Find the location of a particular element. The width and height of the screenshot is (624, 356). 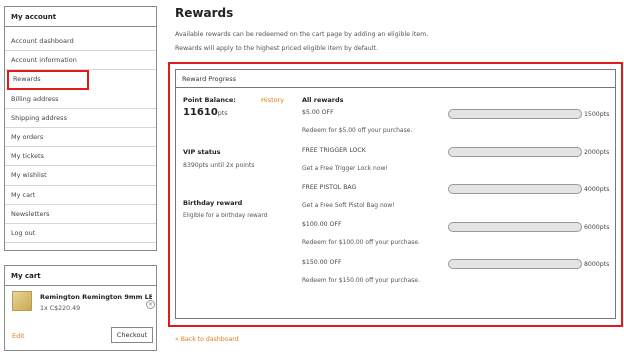

mini-cart-header: My cart is located at coordinates (80, 276).